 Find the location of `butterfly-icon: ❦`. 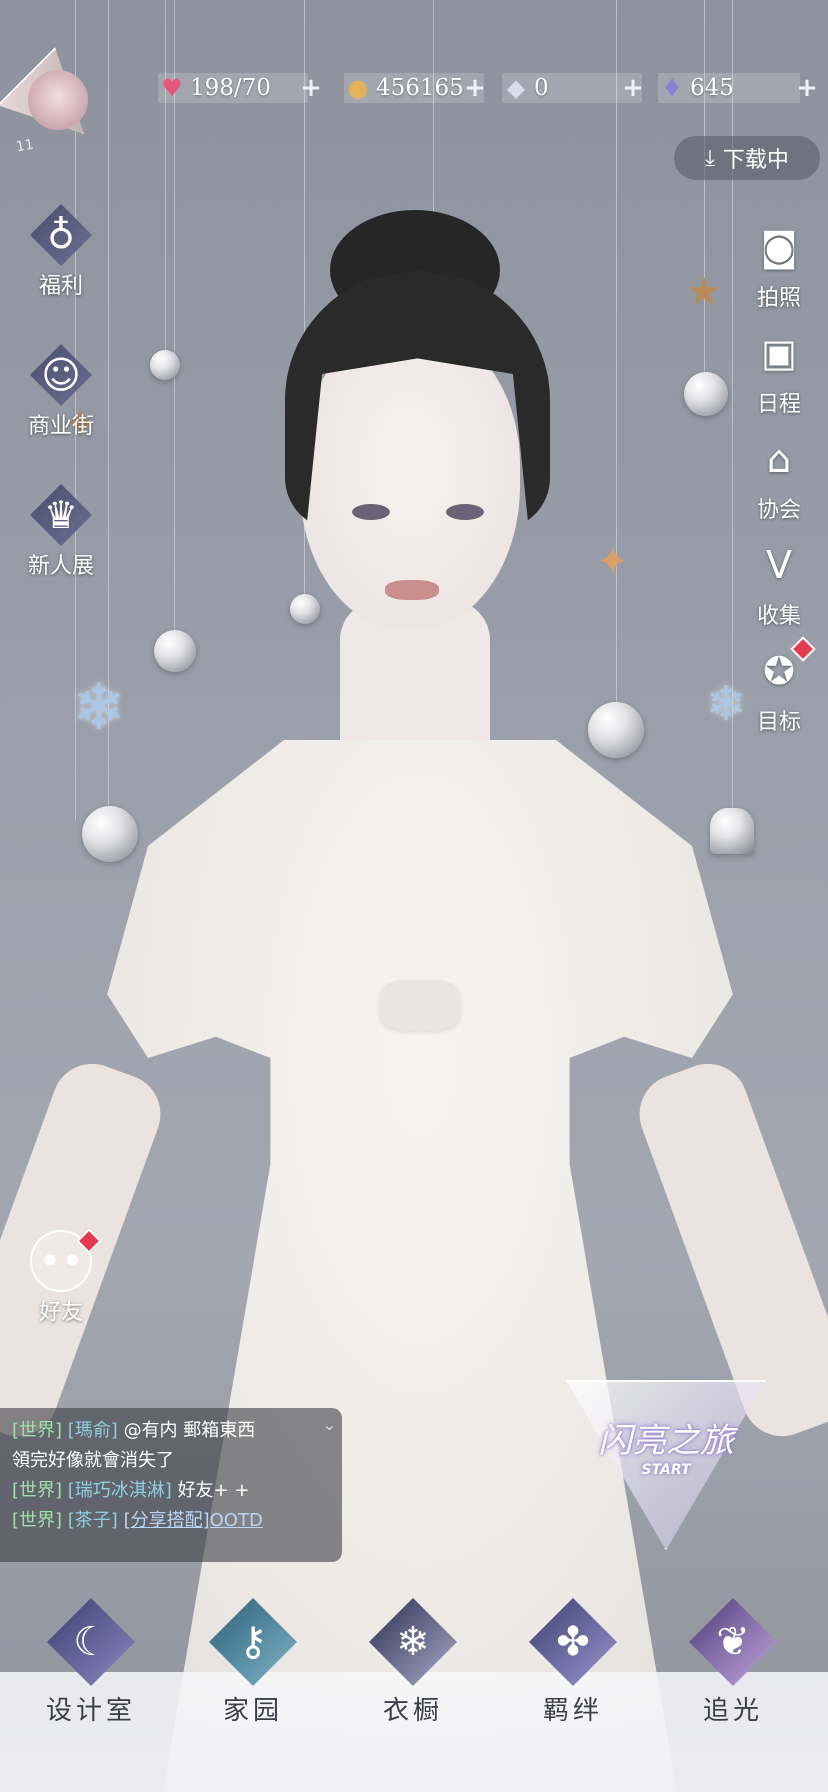

butterfly-icon: ❦ is located at coordinates (733, 1642).